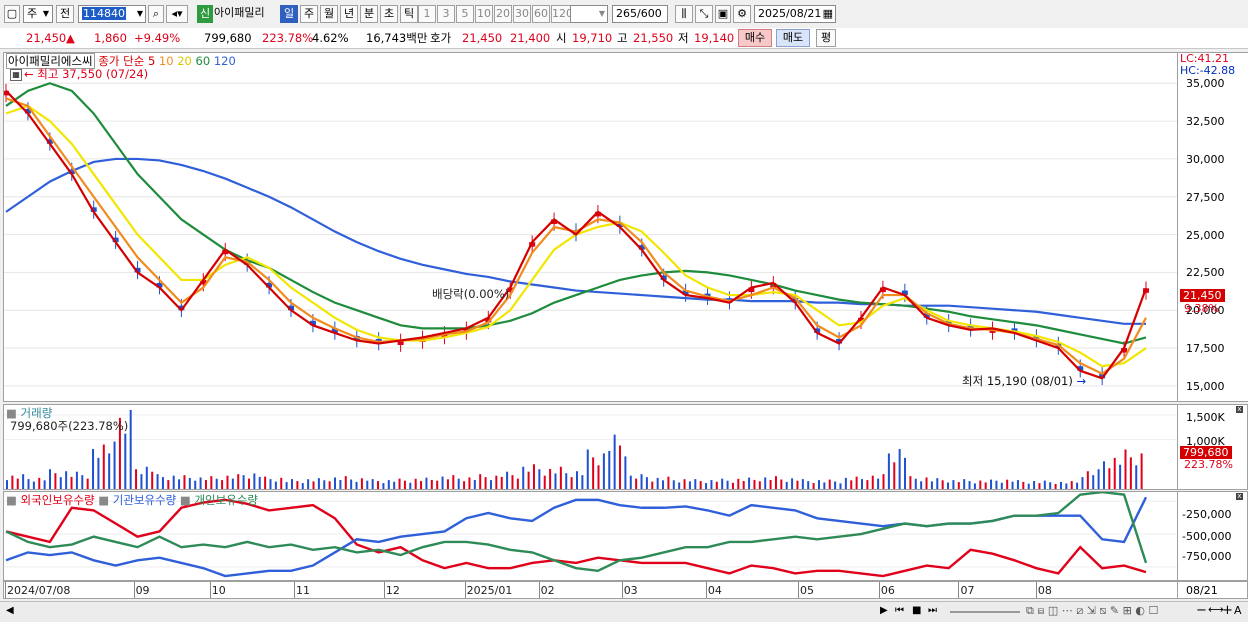 The width and height of the screenshot is (1248, 622). What do you see at coordinates (427, 14) in the screenshot?
I see `interval-button-1: 1` at bounding box center [427, 14].